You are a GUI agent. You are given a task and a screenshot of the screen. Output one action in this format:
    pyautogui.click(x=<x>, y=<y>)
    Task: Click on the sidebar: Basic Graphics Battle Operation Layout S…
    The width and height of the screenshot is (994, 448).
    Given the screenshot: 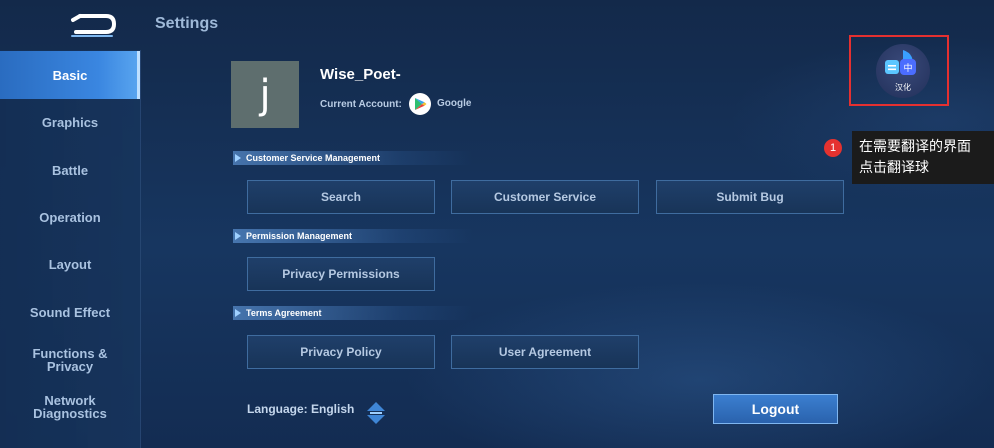 What is the action you would take?
    pyautogui.click(x=70, y=249)
    